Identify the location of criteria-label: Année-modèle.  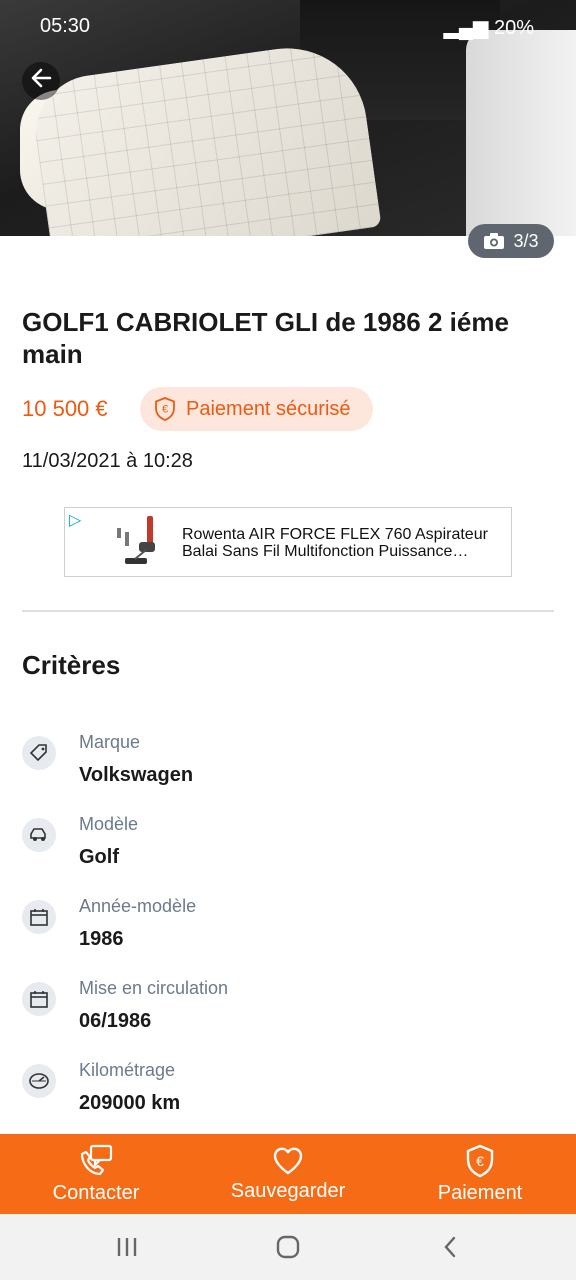
(138, 906).